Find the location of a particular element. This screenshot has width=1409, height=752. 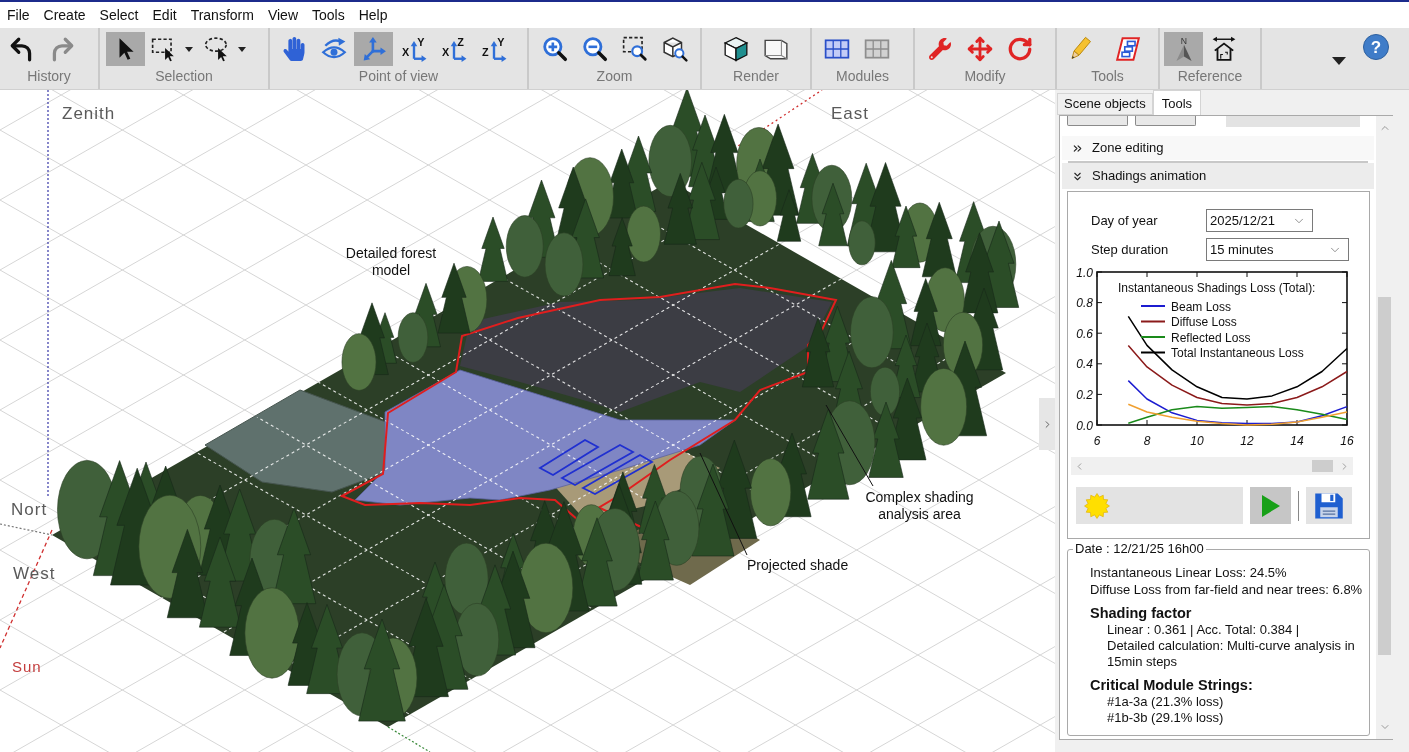

horizontal-scrollbar is located at coordinates (1212, 466).